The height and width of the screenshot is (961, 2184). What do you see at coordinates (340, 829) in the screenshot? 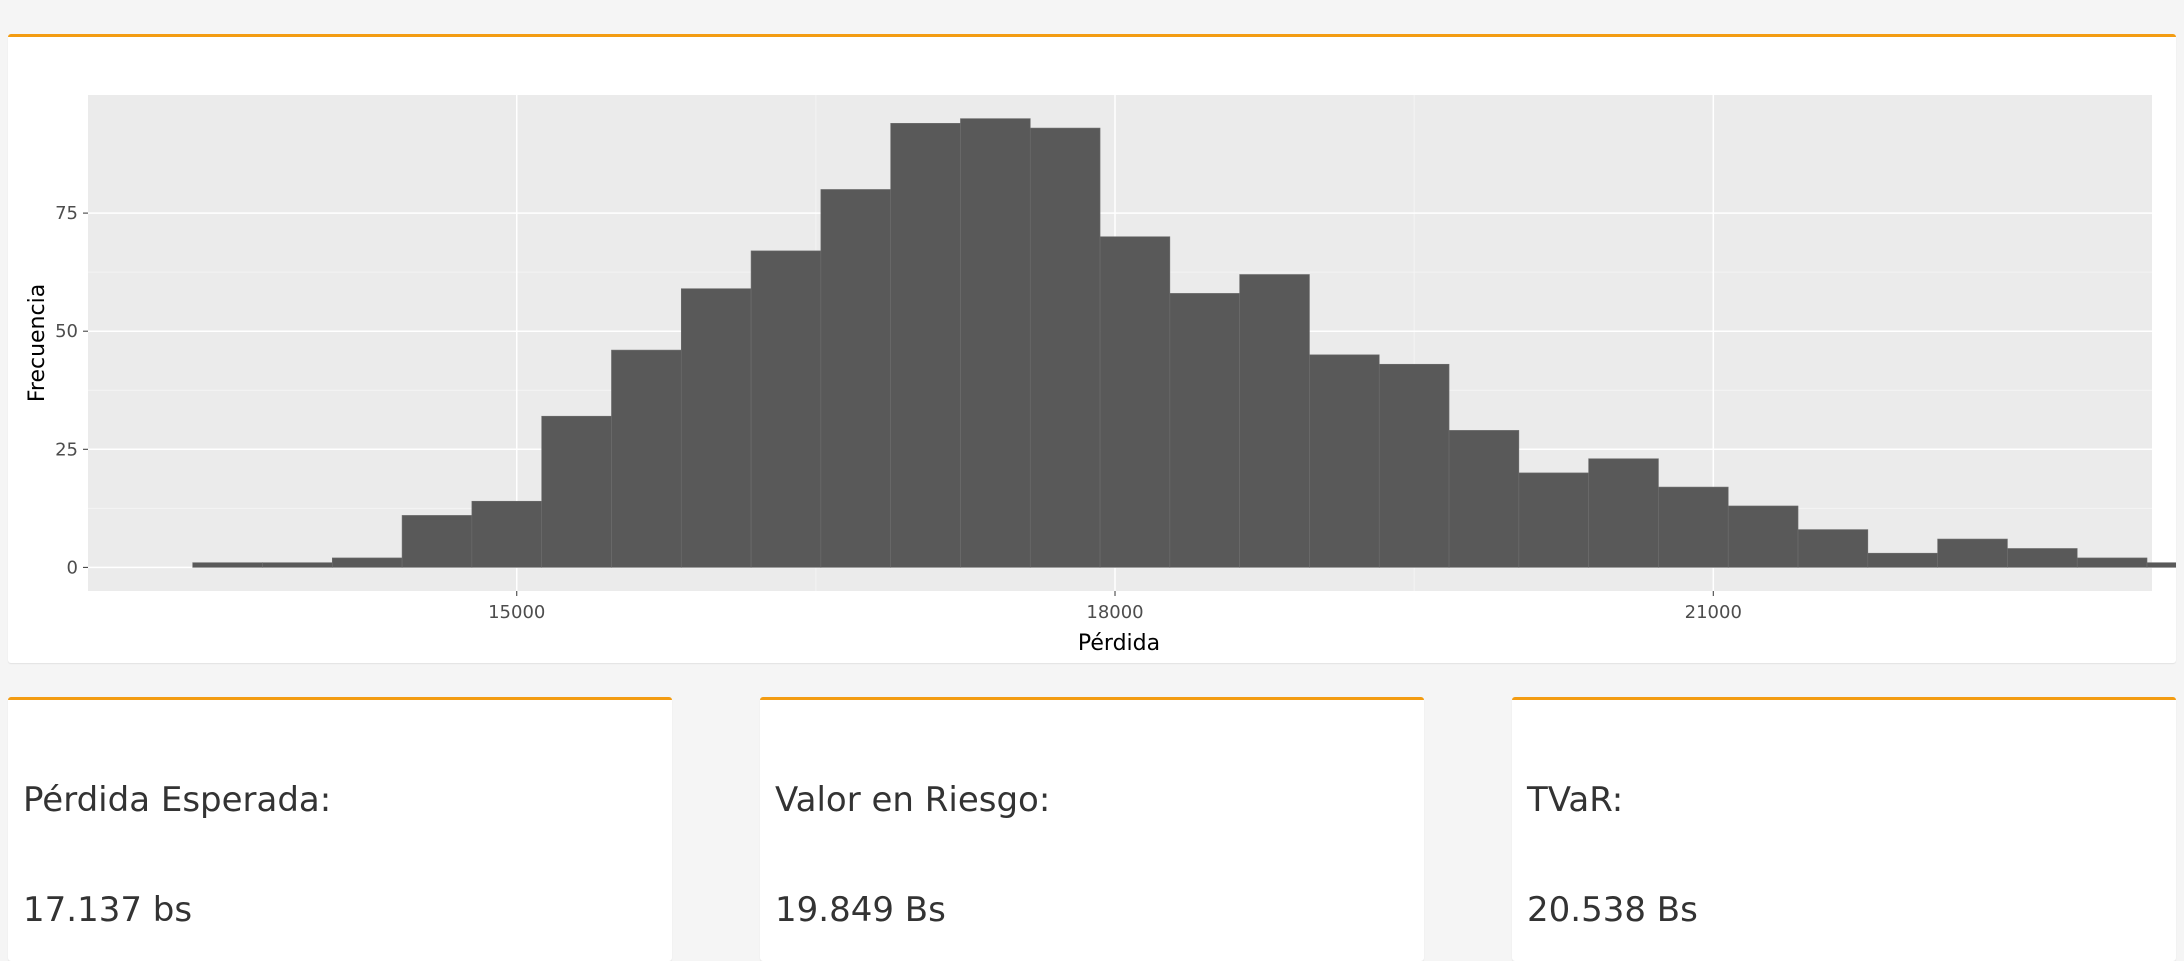
I see `expected-loss-card: Pérdida Esperada: 17.137 bs` at bounding box center [340, 829].